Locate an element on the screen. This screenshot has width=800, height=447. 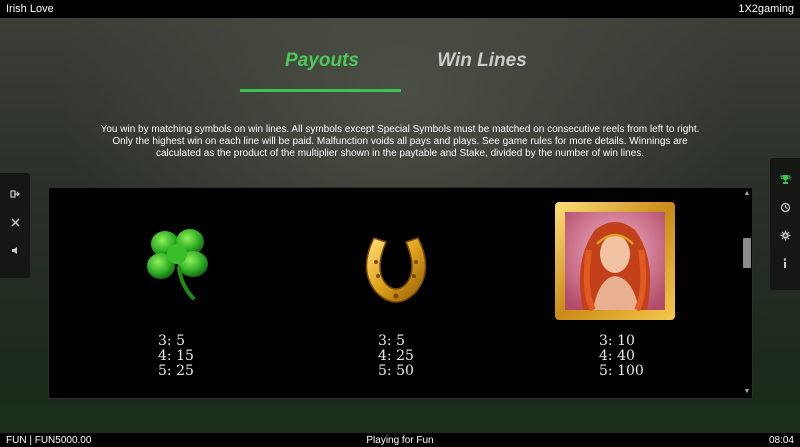
settings-icon is located at coordinates (785, 235).